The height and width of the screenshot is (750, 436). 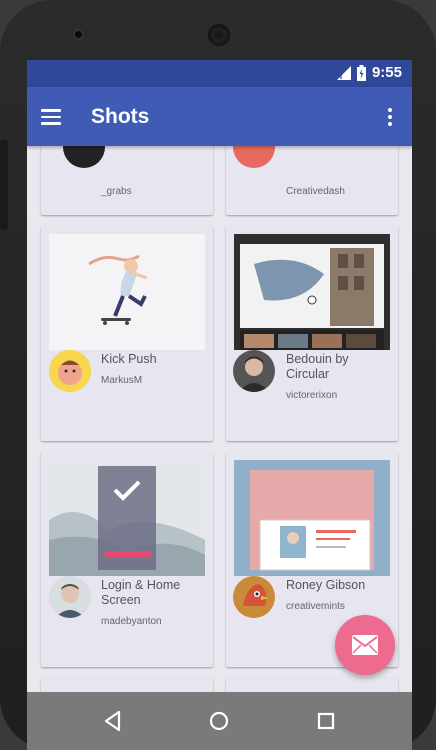 I want to click on system-nav-bar, so click(x=219, y=721).